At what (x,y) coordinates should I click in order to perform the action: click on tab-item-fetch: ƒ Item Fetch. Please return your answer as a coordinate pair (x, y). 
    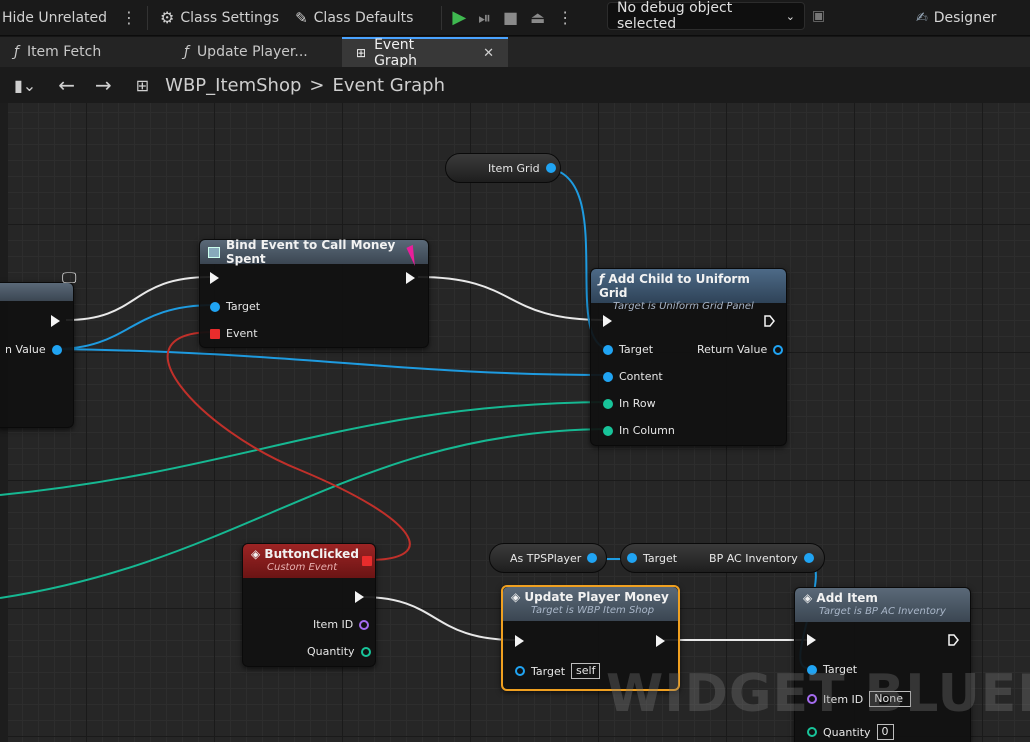
    Looking at the image, I should click on (85, 52).